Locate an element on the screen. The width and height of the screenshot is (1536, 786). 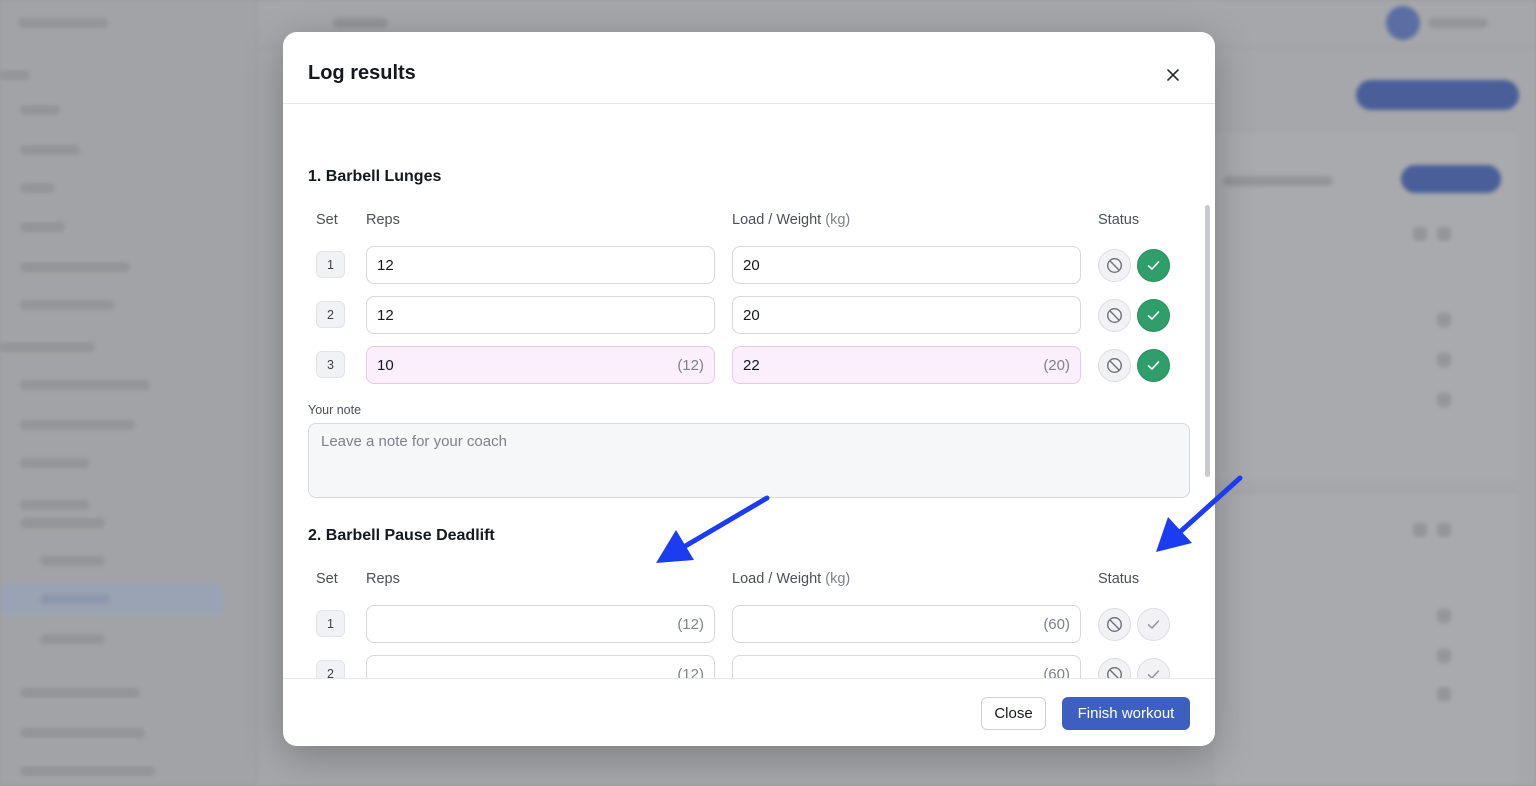
modal-title: Log results is located at coordinates (362, 73).